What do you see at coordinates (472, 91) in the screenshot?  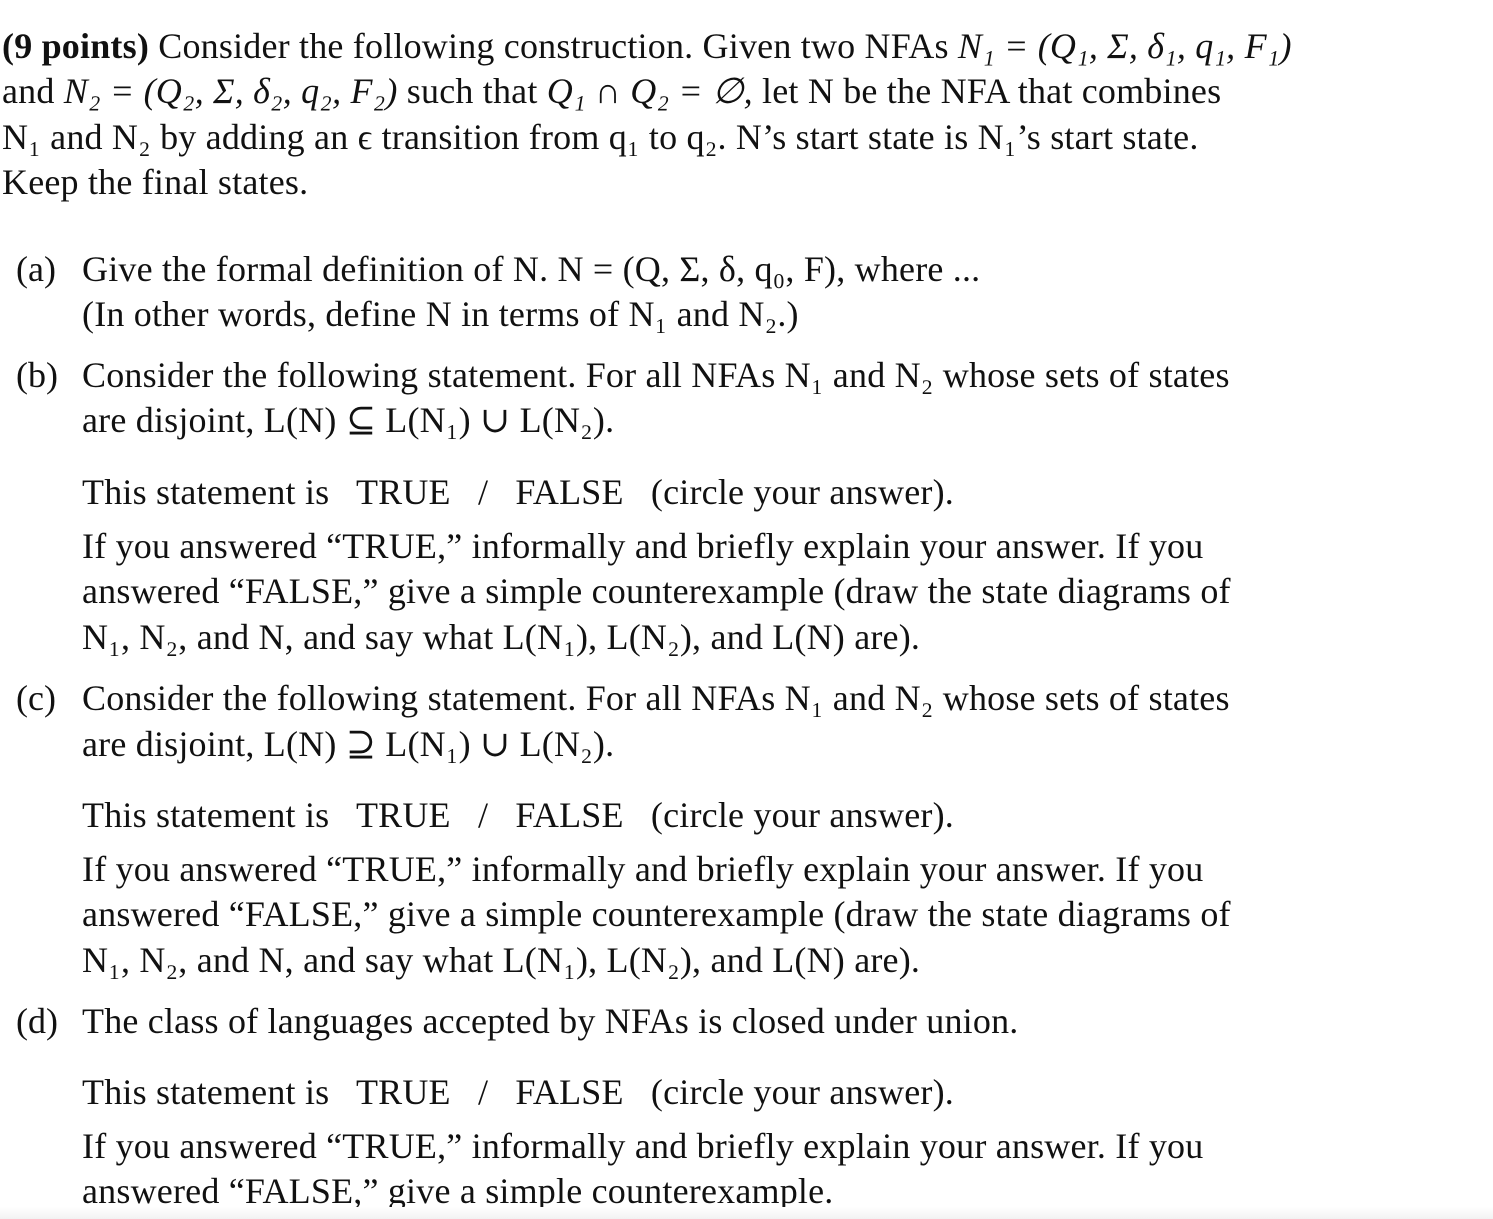 I see `intro-line-2-mid: such that` at bounding box center [472, 91].